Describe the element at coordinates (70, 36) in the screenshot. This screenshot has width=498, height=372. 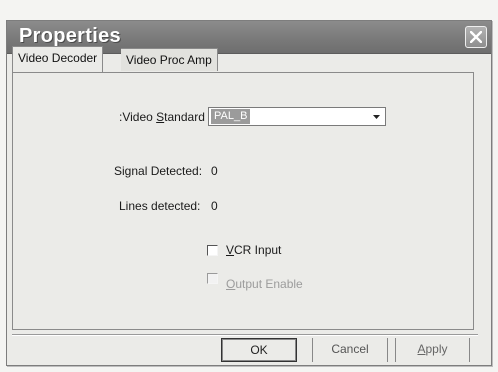
I see `window-title: Properties` at that location.